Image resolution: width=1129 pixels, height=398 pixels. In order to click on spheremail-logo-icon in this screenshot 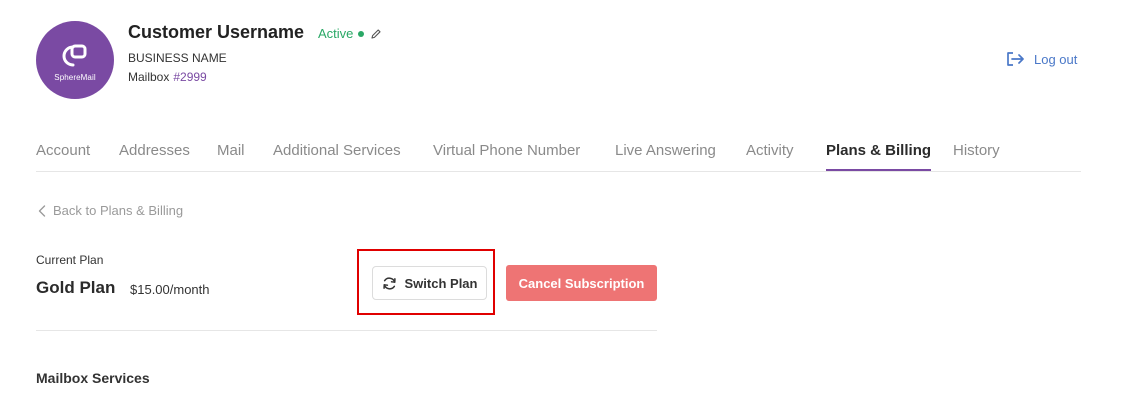, I will do `click(74, 55)`.